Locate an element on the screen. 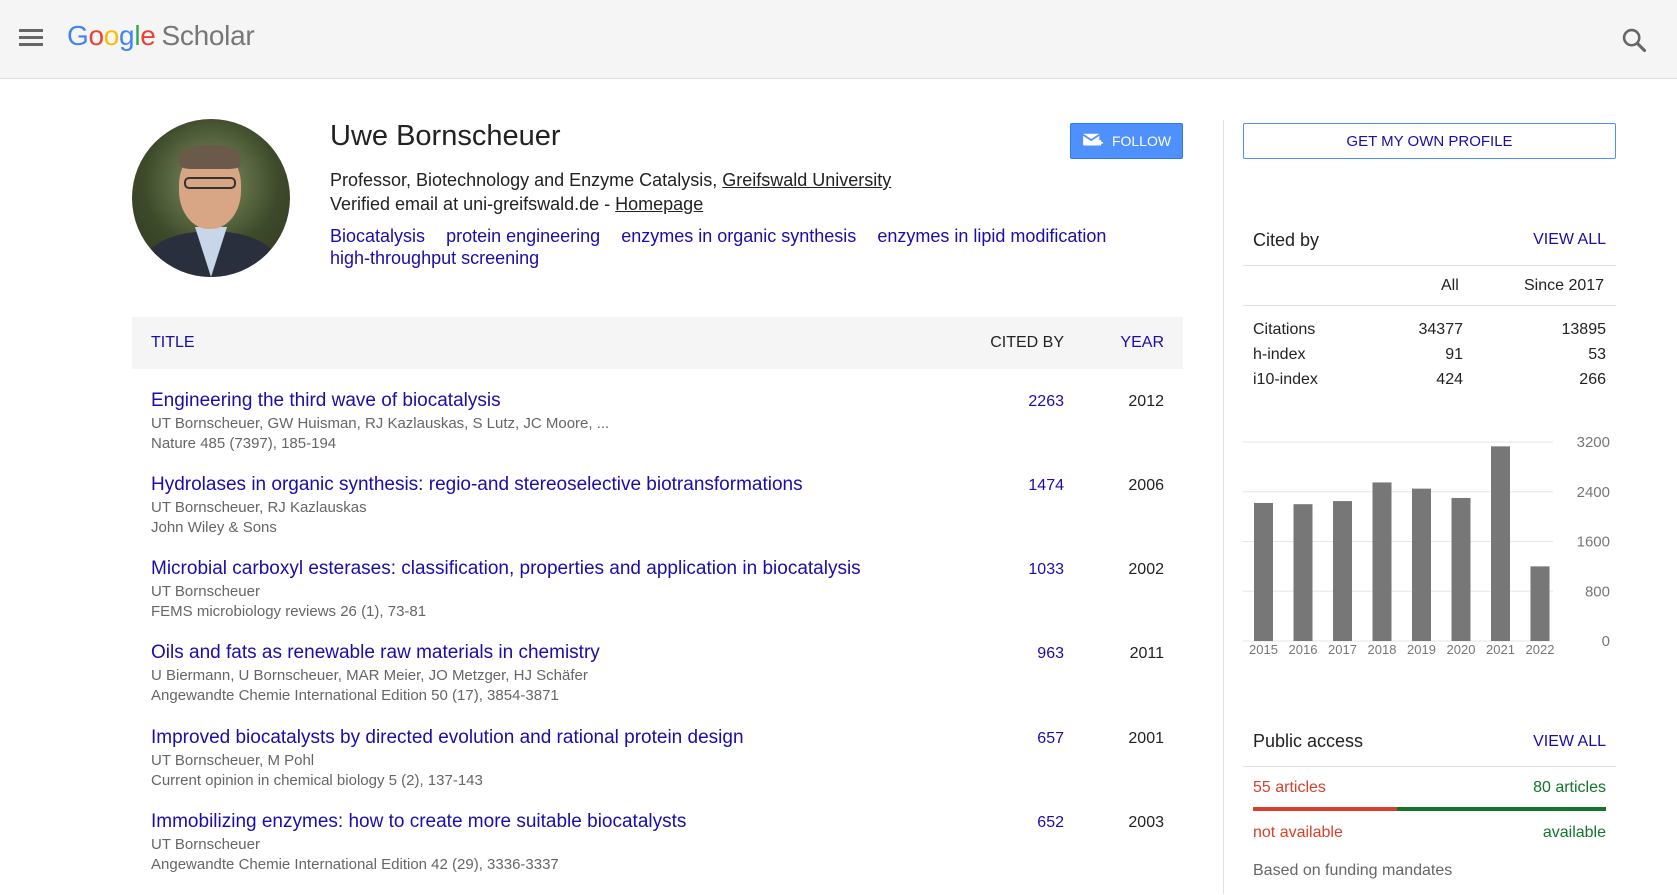  cited-by-view-all-link: VIEW ALL is located at coordinates (1569, 240).